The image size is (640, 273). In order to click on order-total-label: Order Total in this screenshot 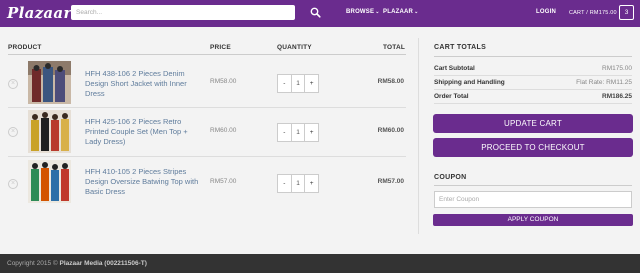, I will do `click(451, 96)`.